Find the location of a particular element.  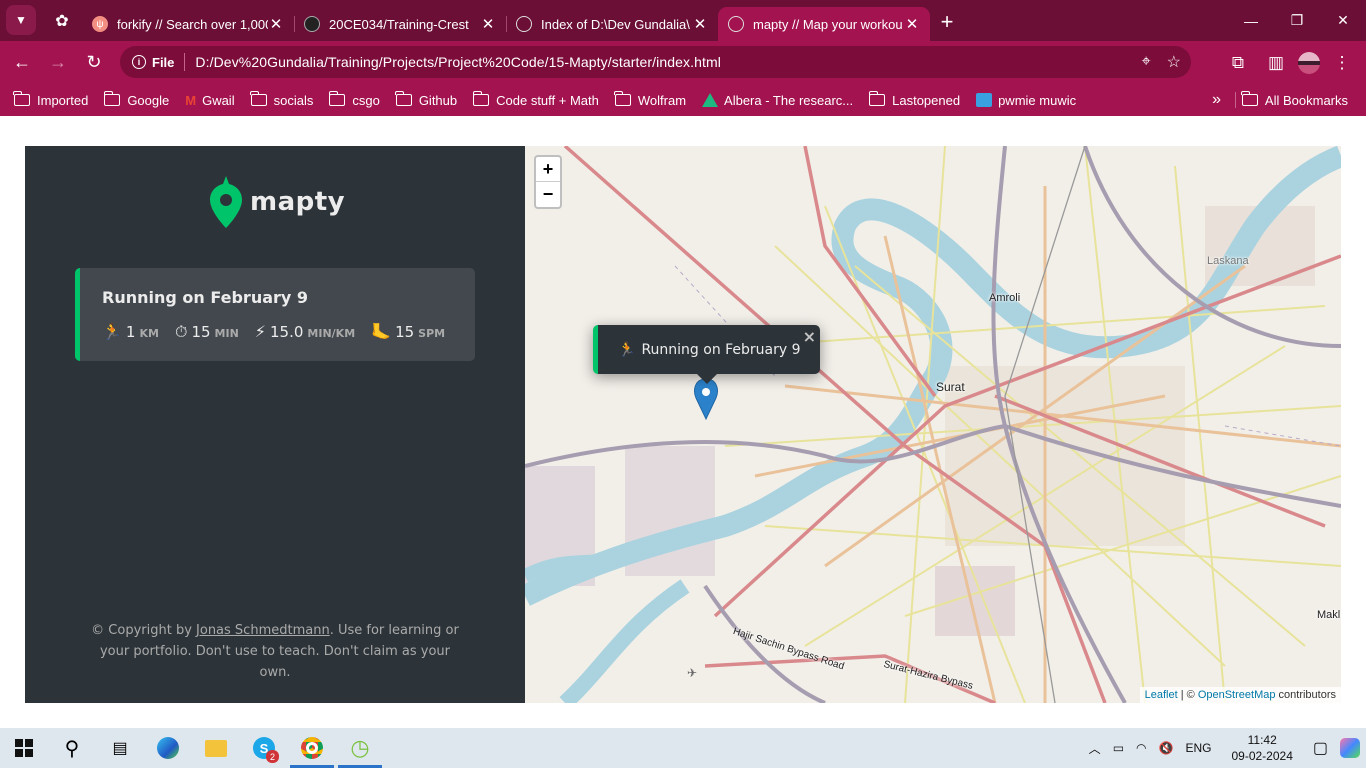

zoom-control: + − is located at coordinates (548, 182).